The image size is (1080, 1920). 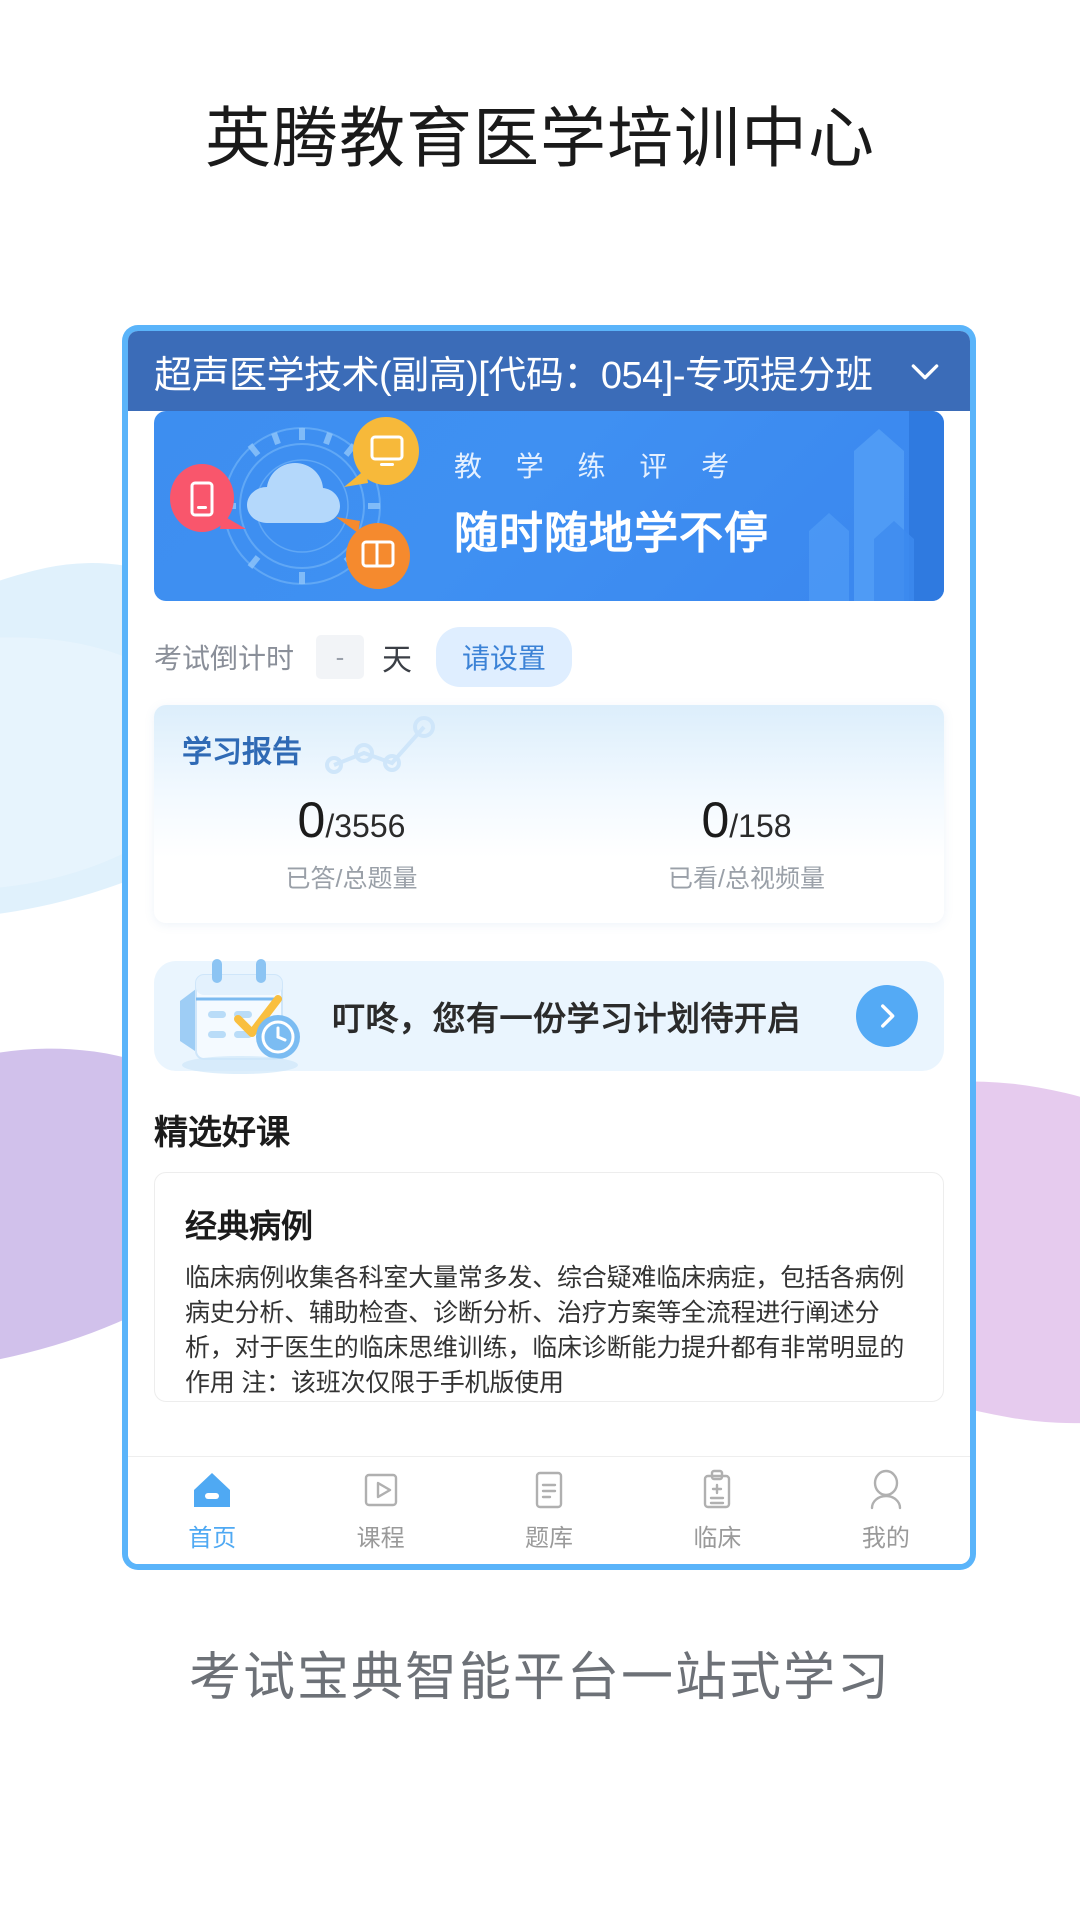 I want to click on featured-section-title: 精选好课, so click(x=222, y=1133).